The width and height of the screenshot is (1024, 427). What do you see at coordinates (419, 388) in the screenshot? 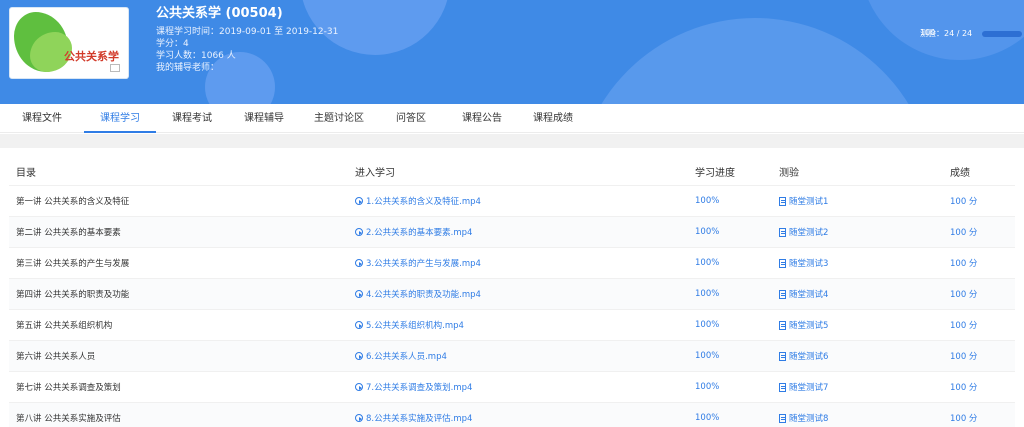
I see `video-link-label: 7.公共关系调查及策划.mp4` at bounding box center [419, 388].